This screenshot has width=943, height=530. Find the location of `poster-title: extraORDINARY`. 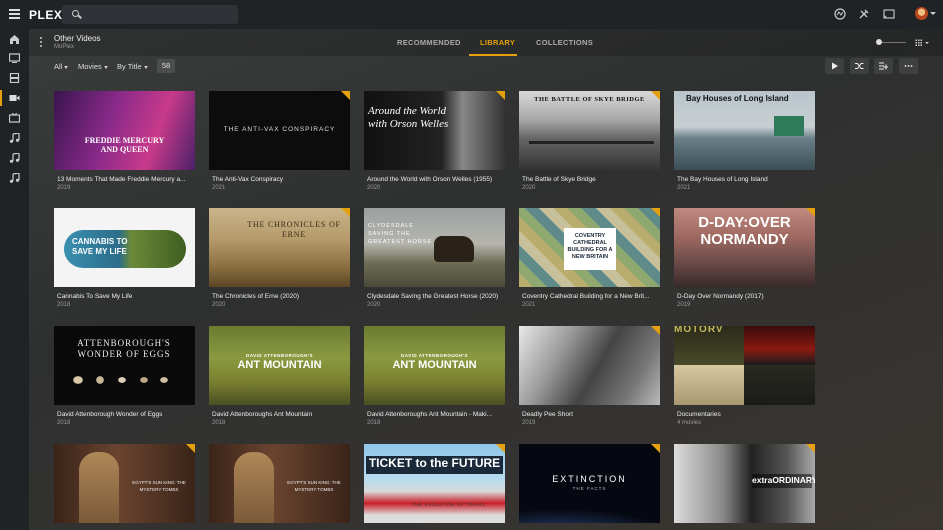

poster-title: extraORDINARY is located at coordinates (783, 480).